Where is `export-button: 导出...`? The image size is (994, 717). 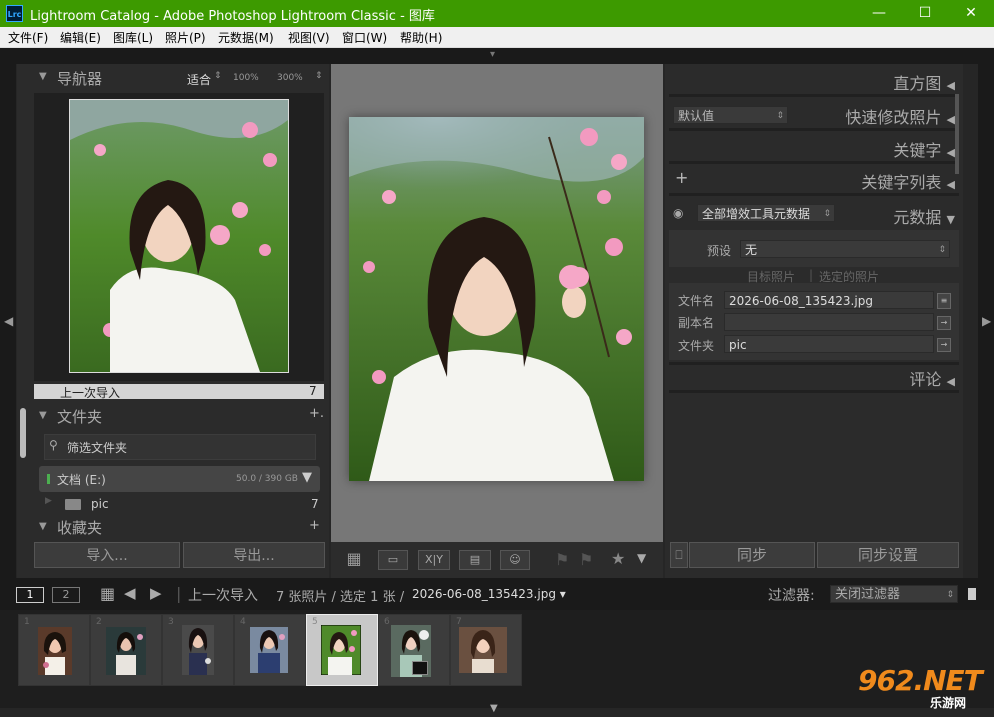 export-button: 导出... is located at coordinates (254, 555).